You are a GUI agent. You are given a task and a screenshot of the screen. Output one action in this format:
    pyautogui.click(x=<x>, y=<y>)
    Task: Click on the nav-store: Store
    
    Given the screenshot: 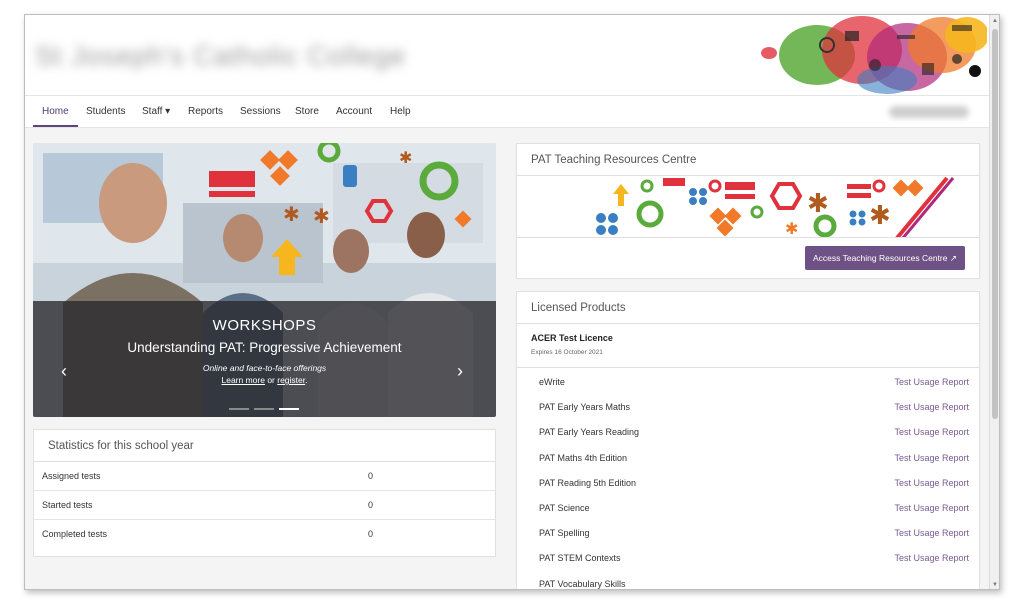 What is the action you would take?
    pyautogui.click(x=307, y=111)
    